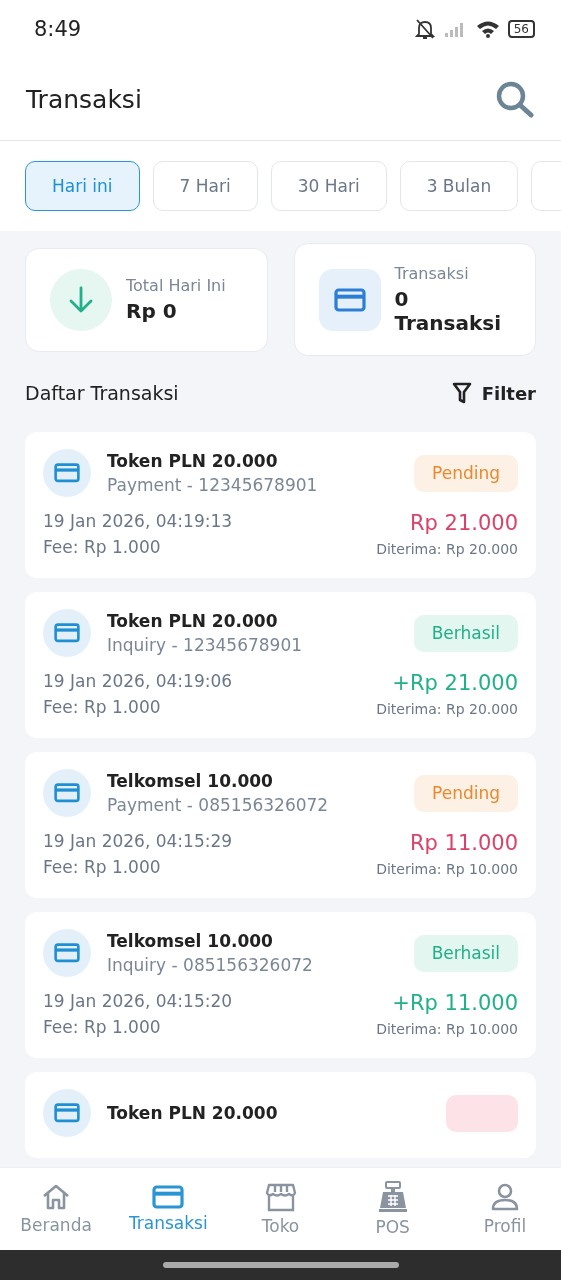 The height and width of the screenshot is (1280, 561). Describe the element at coordinates (218, 805) in the screenshot. I see `transaction-subtitle: Payment - 085156326072` at that location.